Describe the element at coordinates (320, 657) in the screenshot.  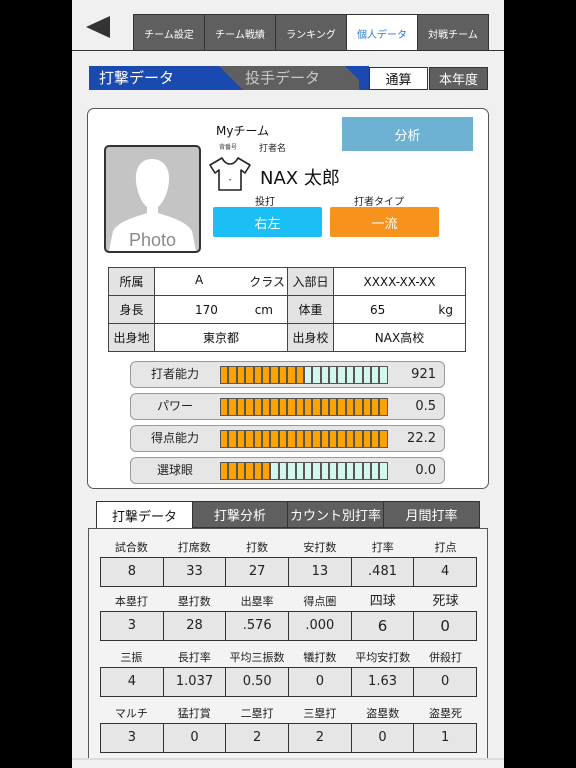
I see `stat-label: 犠打数` at that location.